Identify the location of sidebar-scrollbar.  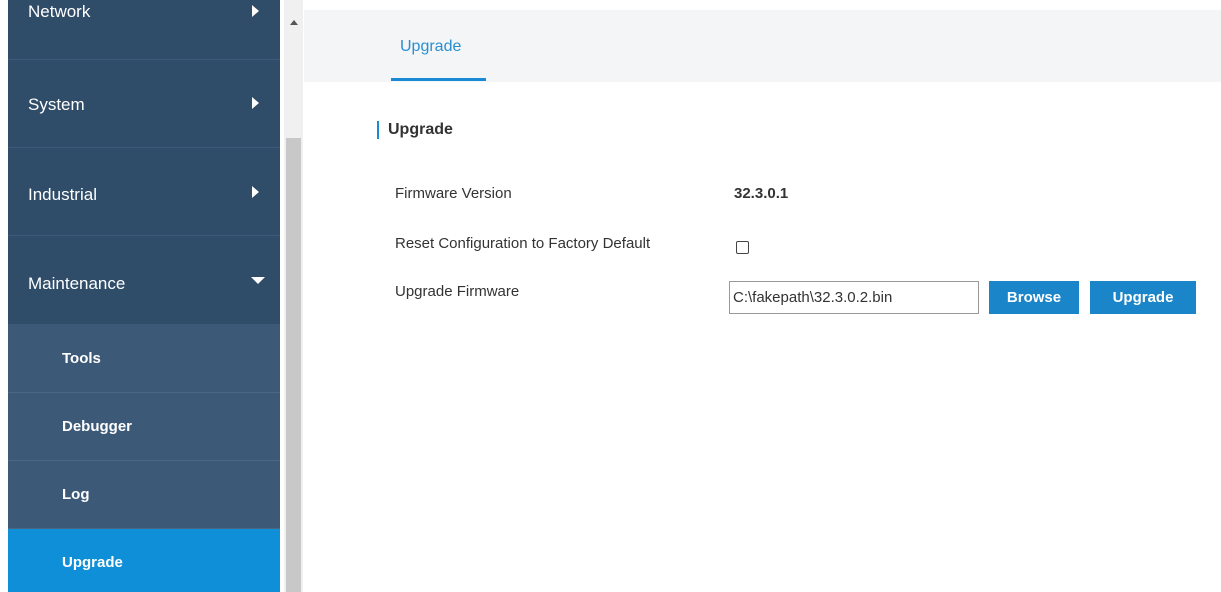
(293, 296).